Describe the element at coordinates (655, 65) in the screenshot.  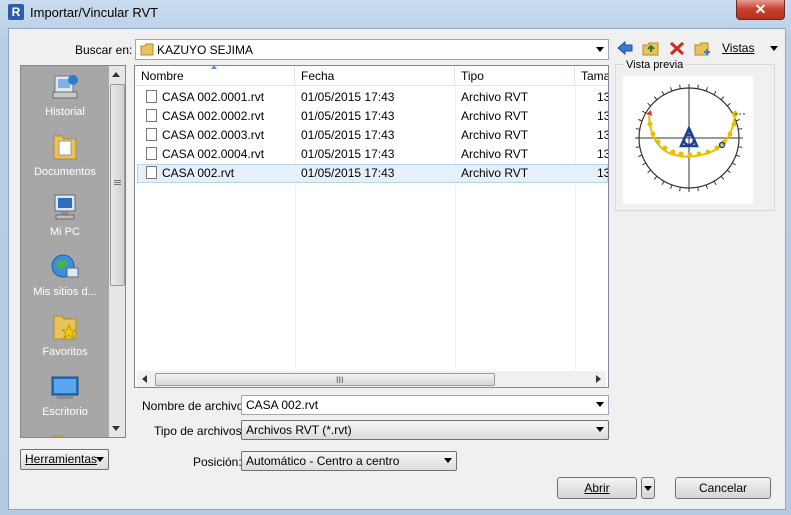
I see `preview-label: Vista previa` at that location.